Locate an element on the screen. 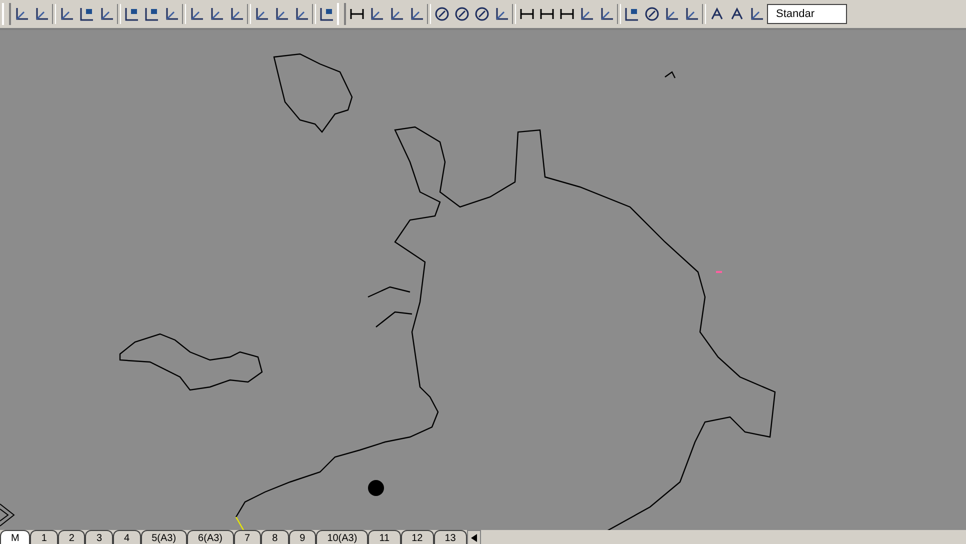  layout-tab: 10(A3) is located at coordinates (342, 537).